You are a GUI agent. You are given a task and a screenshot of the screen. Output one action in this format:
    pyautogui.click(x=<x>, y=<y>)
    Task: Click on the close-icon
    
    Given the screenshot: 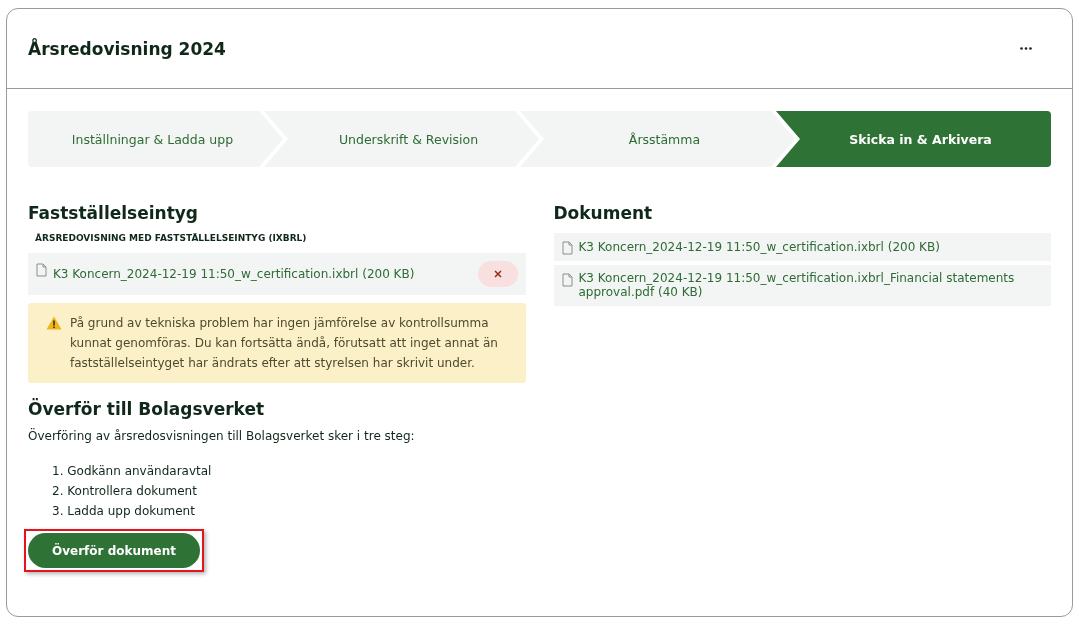 What is the action you would take?
    pyautogui.click(x=497, y=274)
    